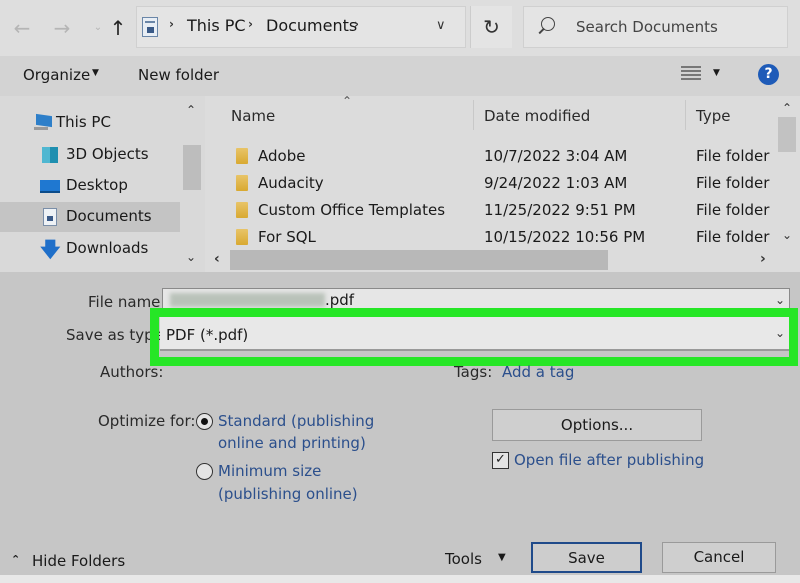  I want to click on tools-dropdown-icon: ▼, so click(502, 557).